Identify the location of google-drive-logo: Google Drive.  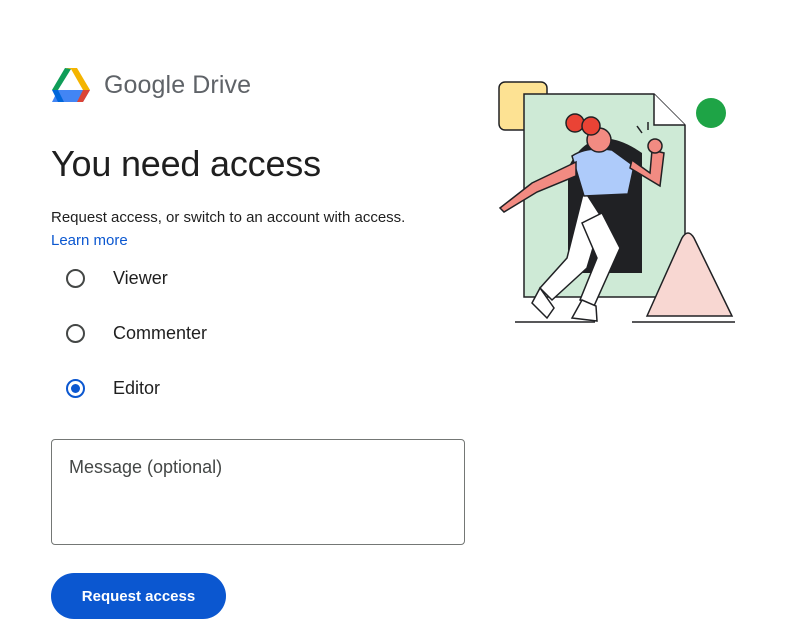
(151, 85).